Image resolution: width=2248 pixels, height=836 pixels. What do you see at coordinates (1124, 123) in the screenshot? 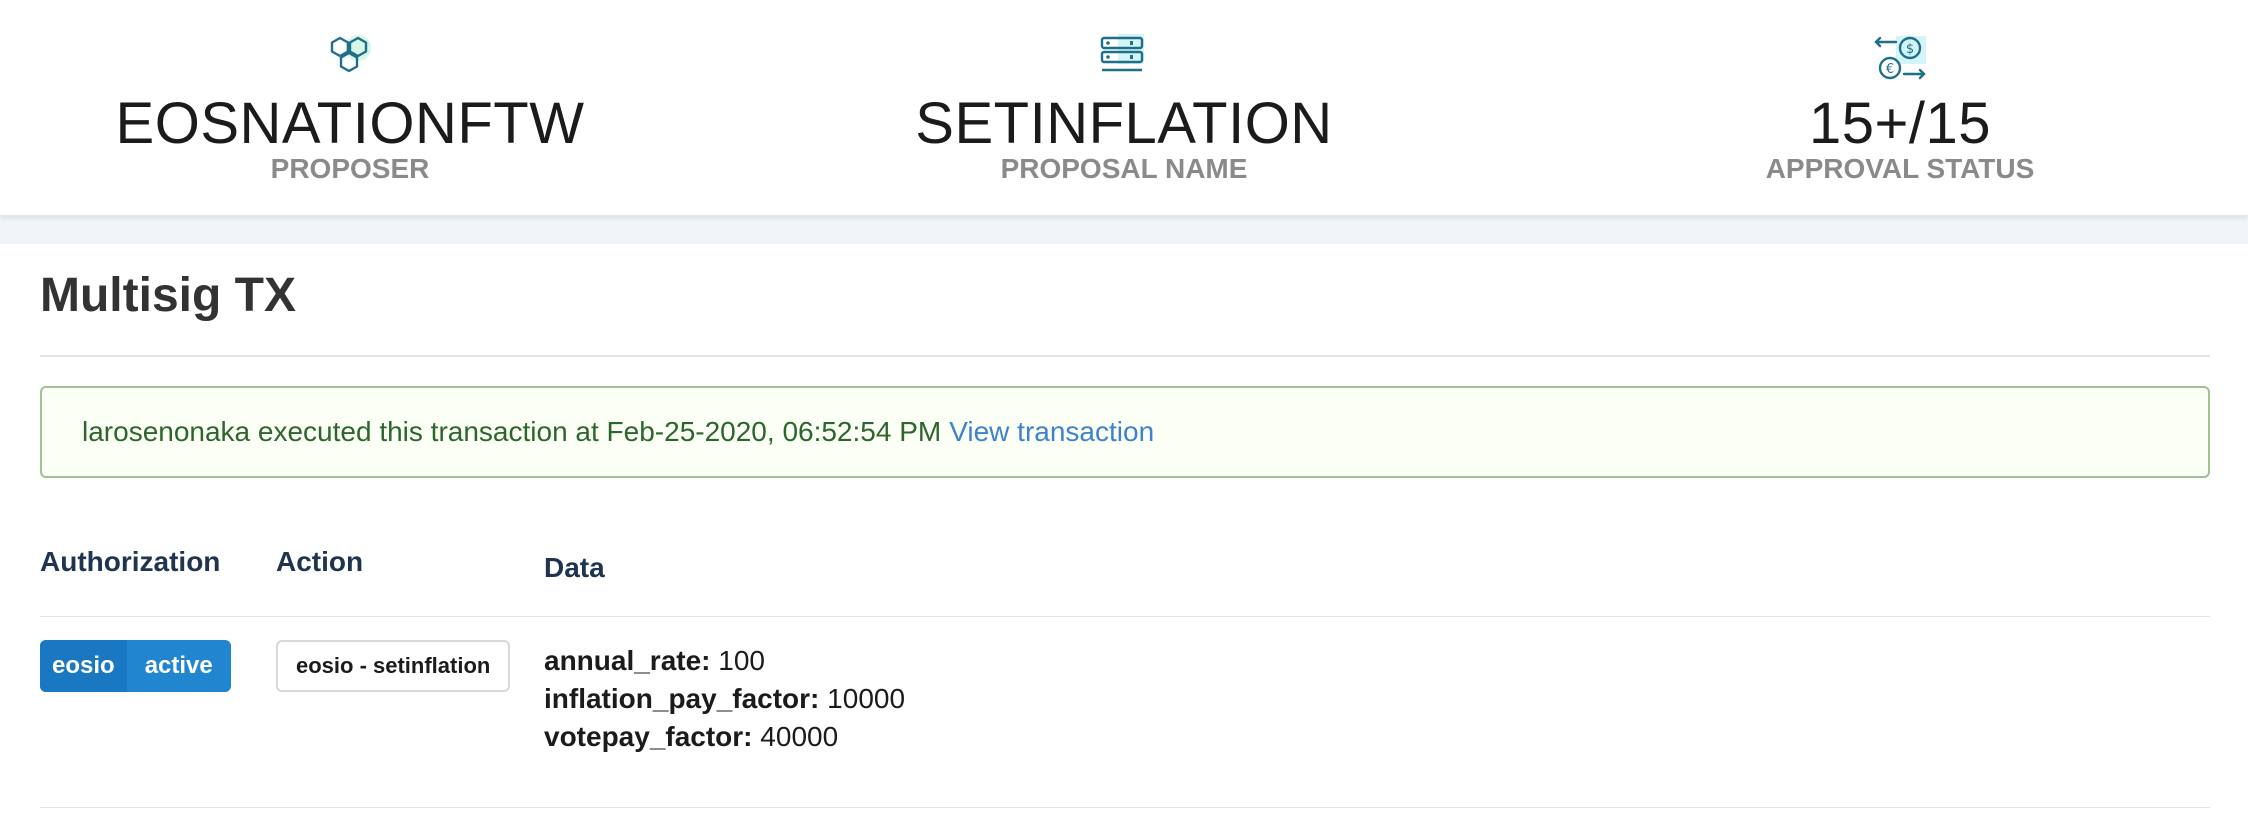
I see `proposal-name-value: SETINFLATION` at bounding box center [1124, 123].